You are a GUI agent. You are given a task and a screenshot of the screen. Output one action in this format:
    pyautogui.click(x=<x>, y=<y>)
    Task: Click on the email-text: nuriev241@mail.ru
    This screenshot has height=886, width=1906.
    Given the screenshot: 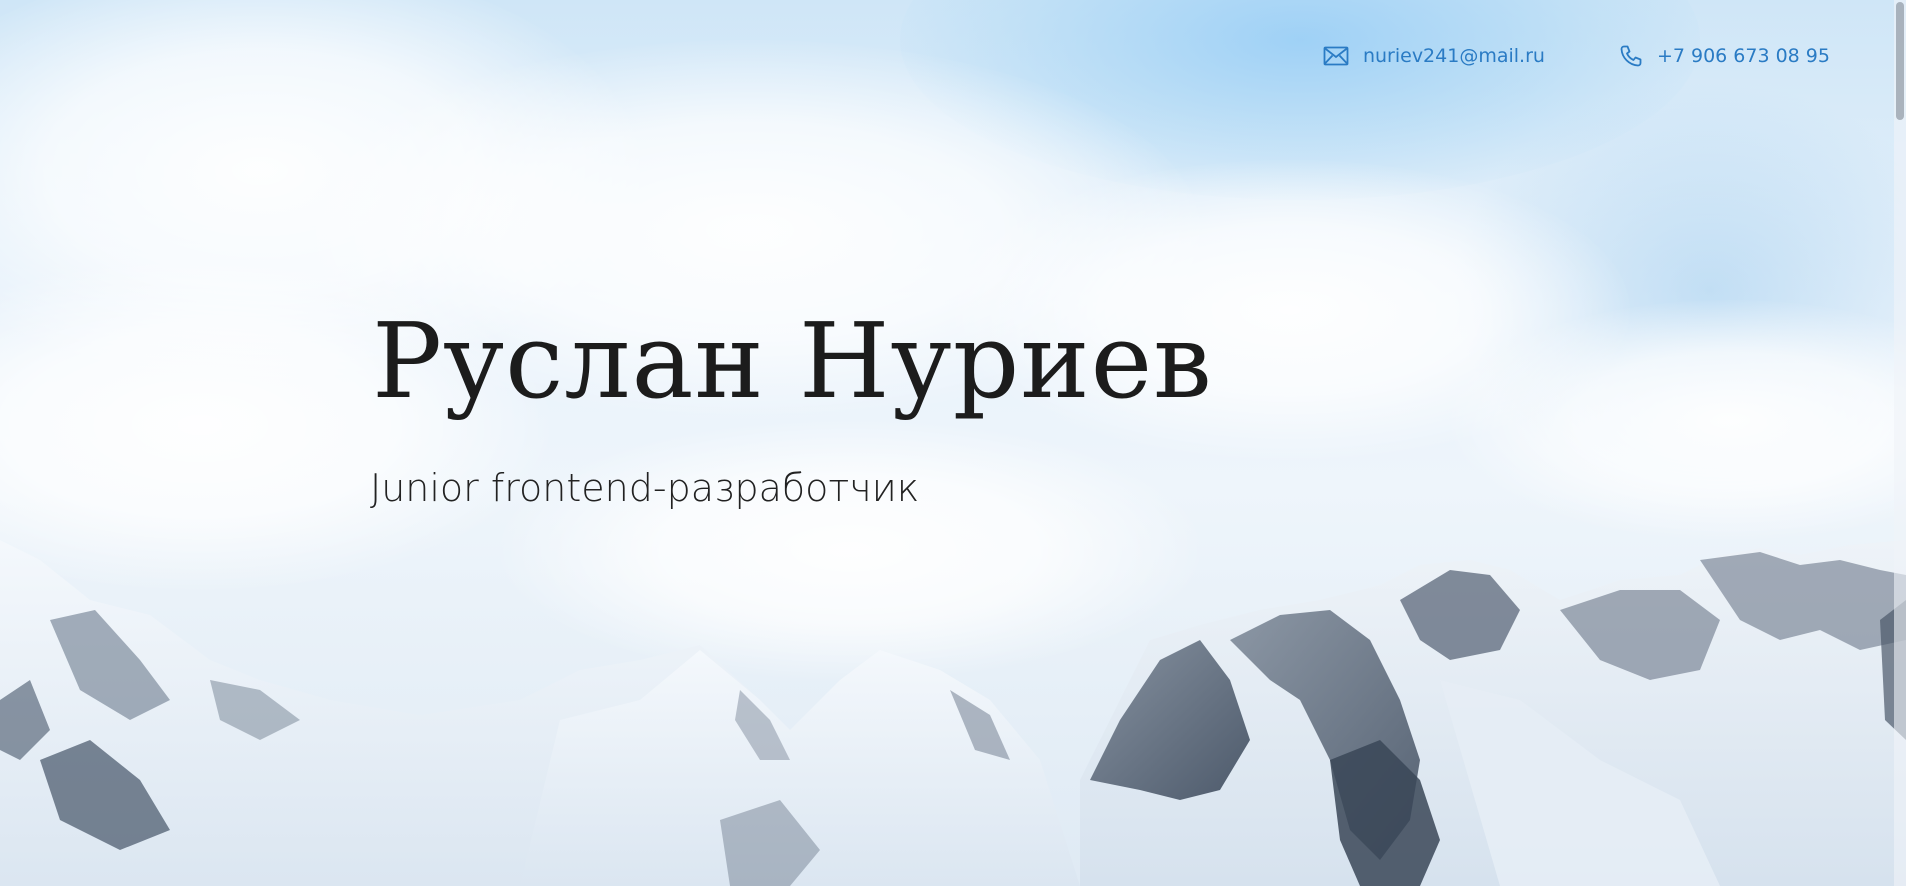 What is the action you would take?
    pyautogui.click(x=1453, y=56)
    